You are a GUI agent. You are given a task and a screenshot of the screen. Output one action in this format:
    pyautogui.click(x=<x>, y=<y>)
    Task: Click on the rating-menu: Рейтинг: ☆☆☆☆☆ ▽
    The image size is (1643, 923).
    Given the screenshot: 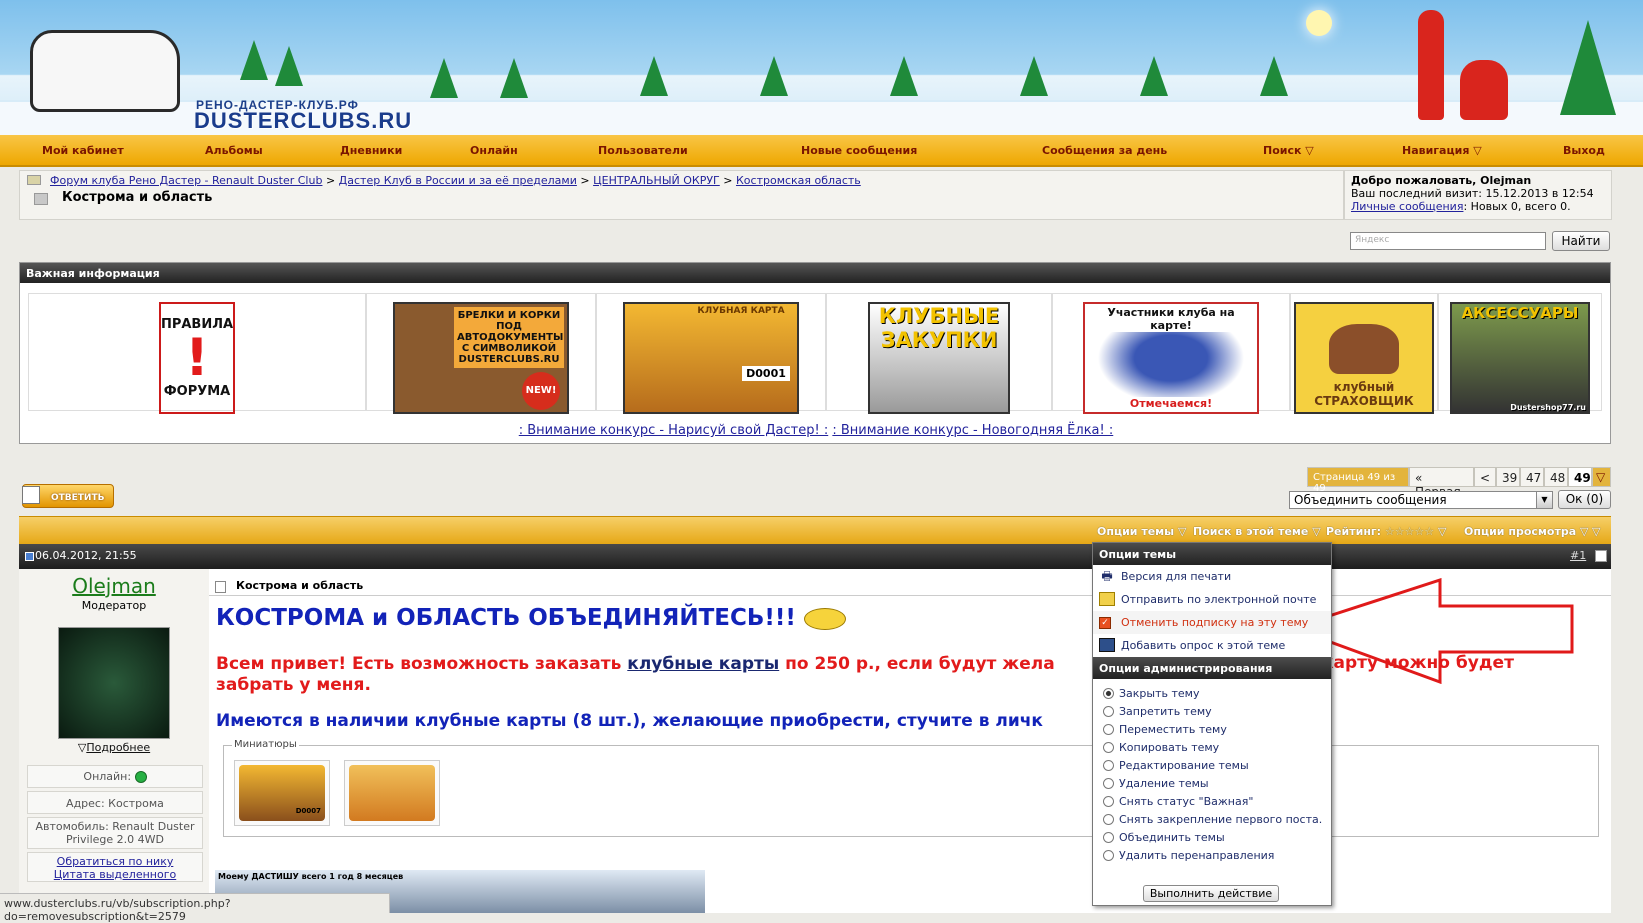 What is the action you would take?
    pyautogui.click(x=1386, y=531)
    